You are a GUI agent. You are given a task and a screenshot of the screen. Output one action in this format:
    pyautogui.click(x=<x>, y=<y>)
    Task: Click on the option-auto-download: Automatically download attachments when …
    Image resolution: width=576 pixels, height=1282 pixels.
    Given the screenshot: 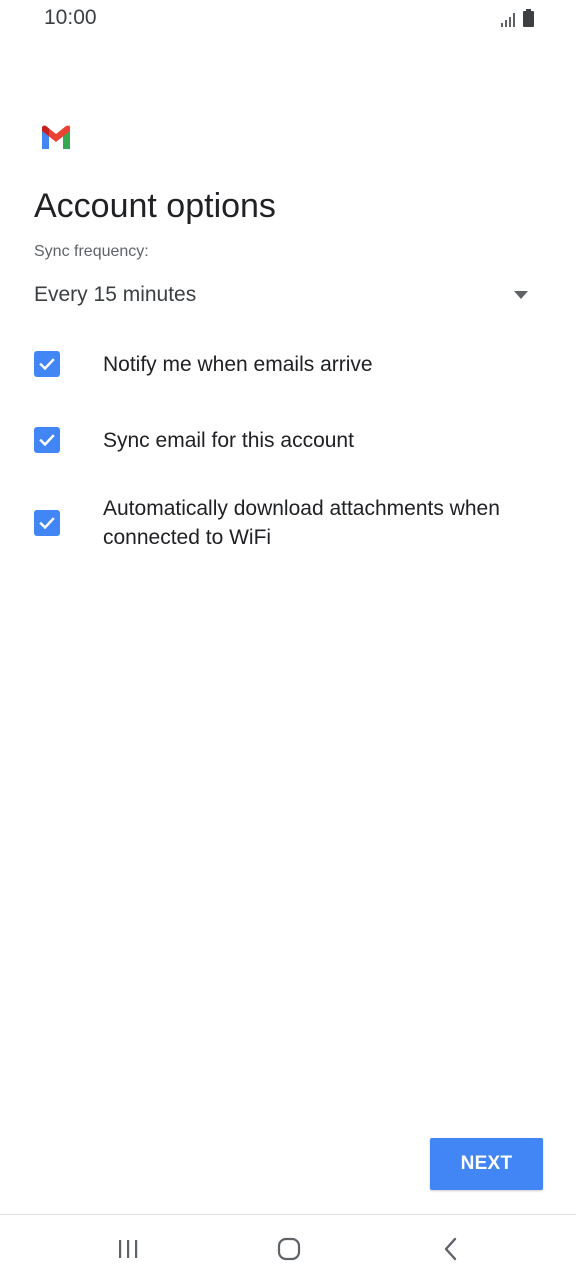 What is the action you would take?
    pyautogui.click(x=294, y=523)
    